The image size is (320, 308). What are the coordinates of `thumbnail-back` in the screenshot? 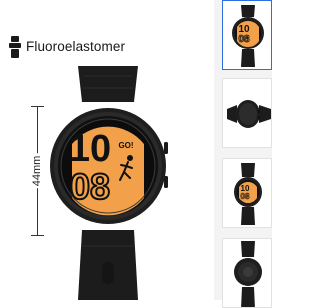 It's located at (247, 273).